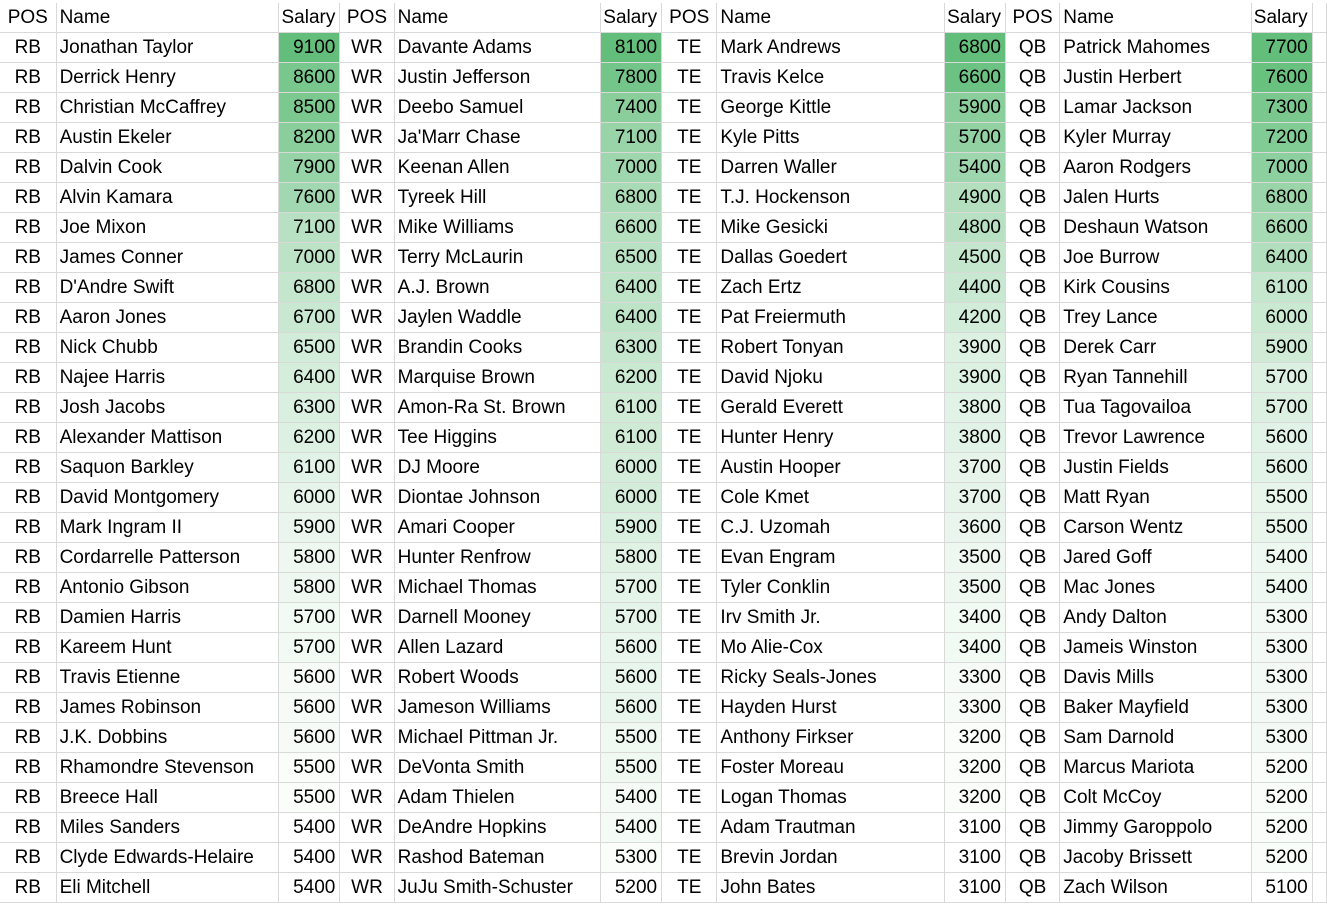 This screenshot has height=906, width=1327. I want to click on player-name-cell: Rhamondre Stevenson, so click(168, 767).